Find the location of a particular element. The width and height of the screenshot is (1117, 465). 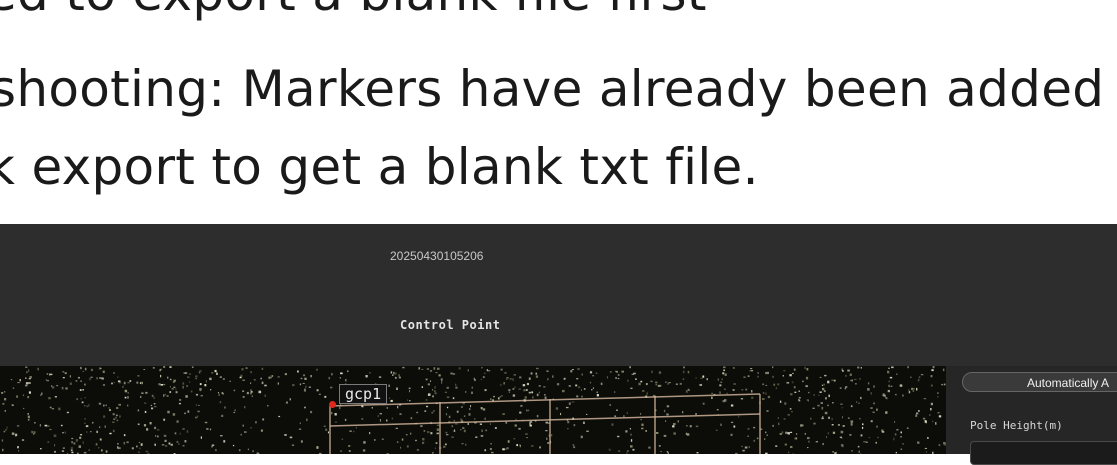

auto-add-button: Automatically A is located at coordinates (1039, 382).